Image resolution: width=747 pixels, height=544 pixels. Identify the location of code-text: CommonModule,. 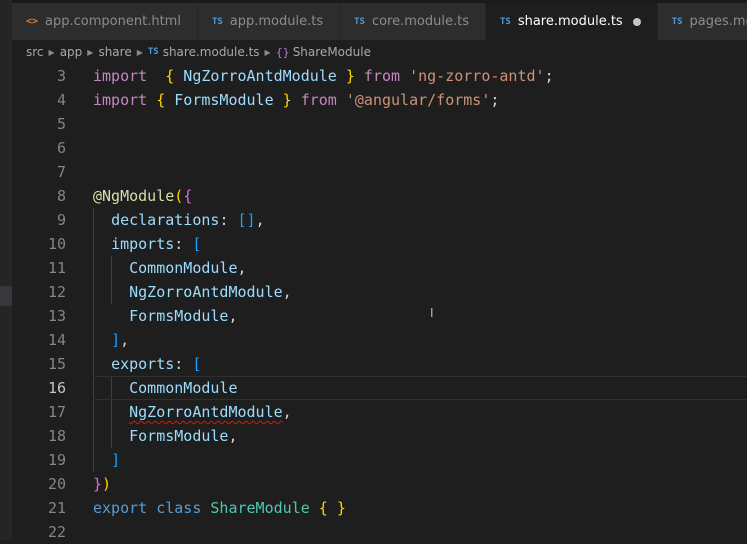
(169, 268).